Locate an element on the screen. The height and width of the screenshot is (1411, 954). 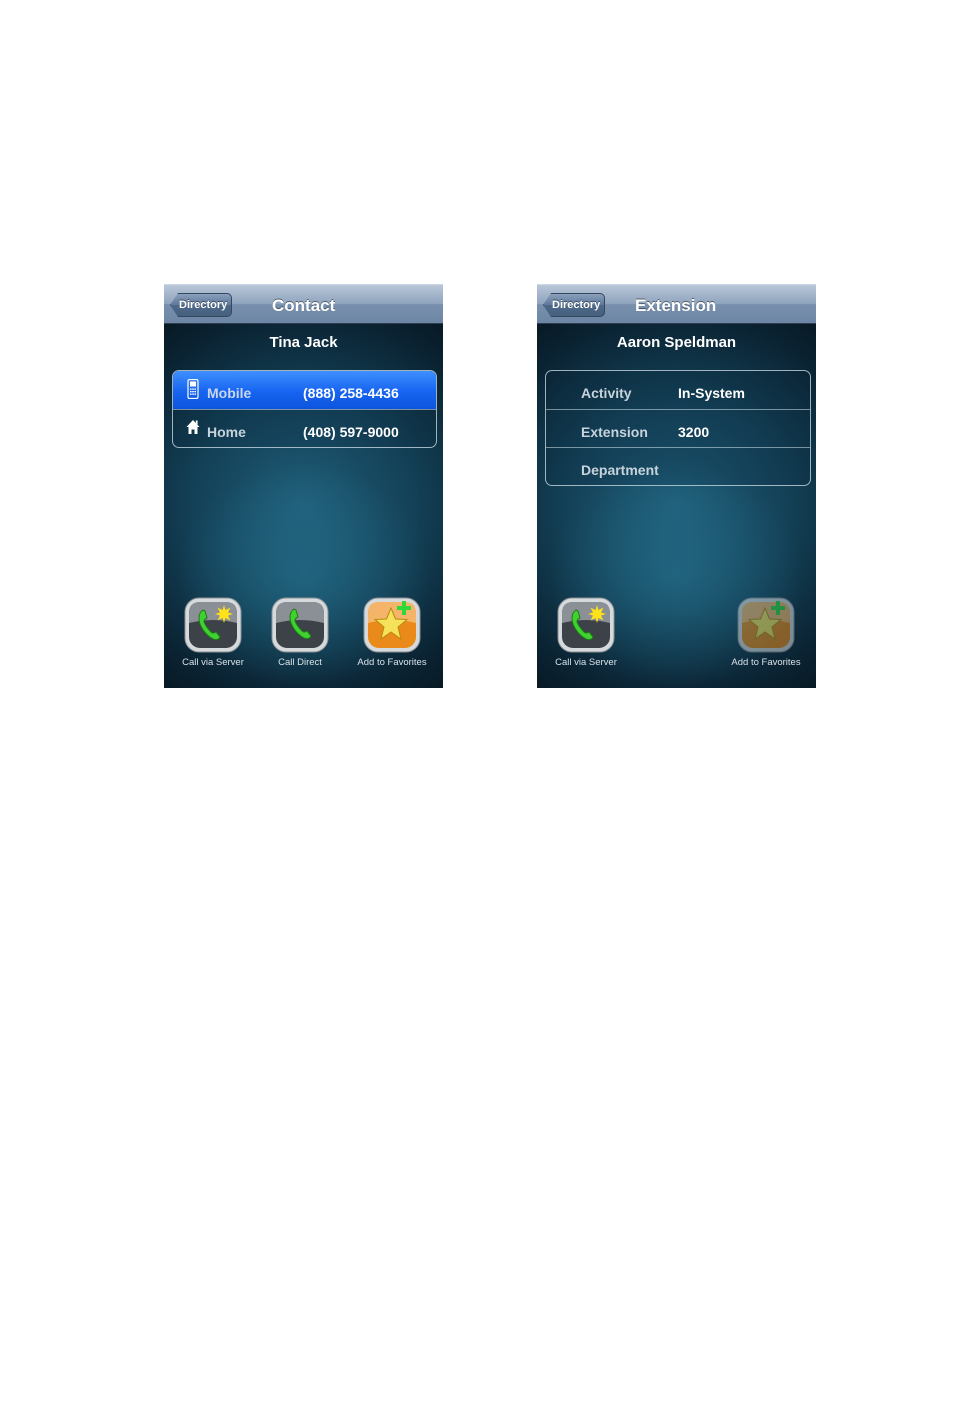
phone-row-value: (408) 597-9000 is located at coordinates (351, 432).